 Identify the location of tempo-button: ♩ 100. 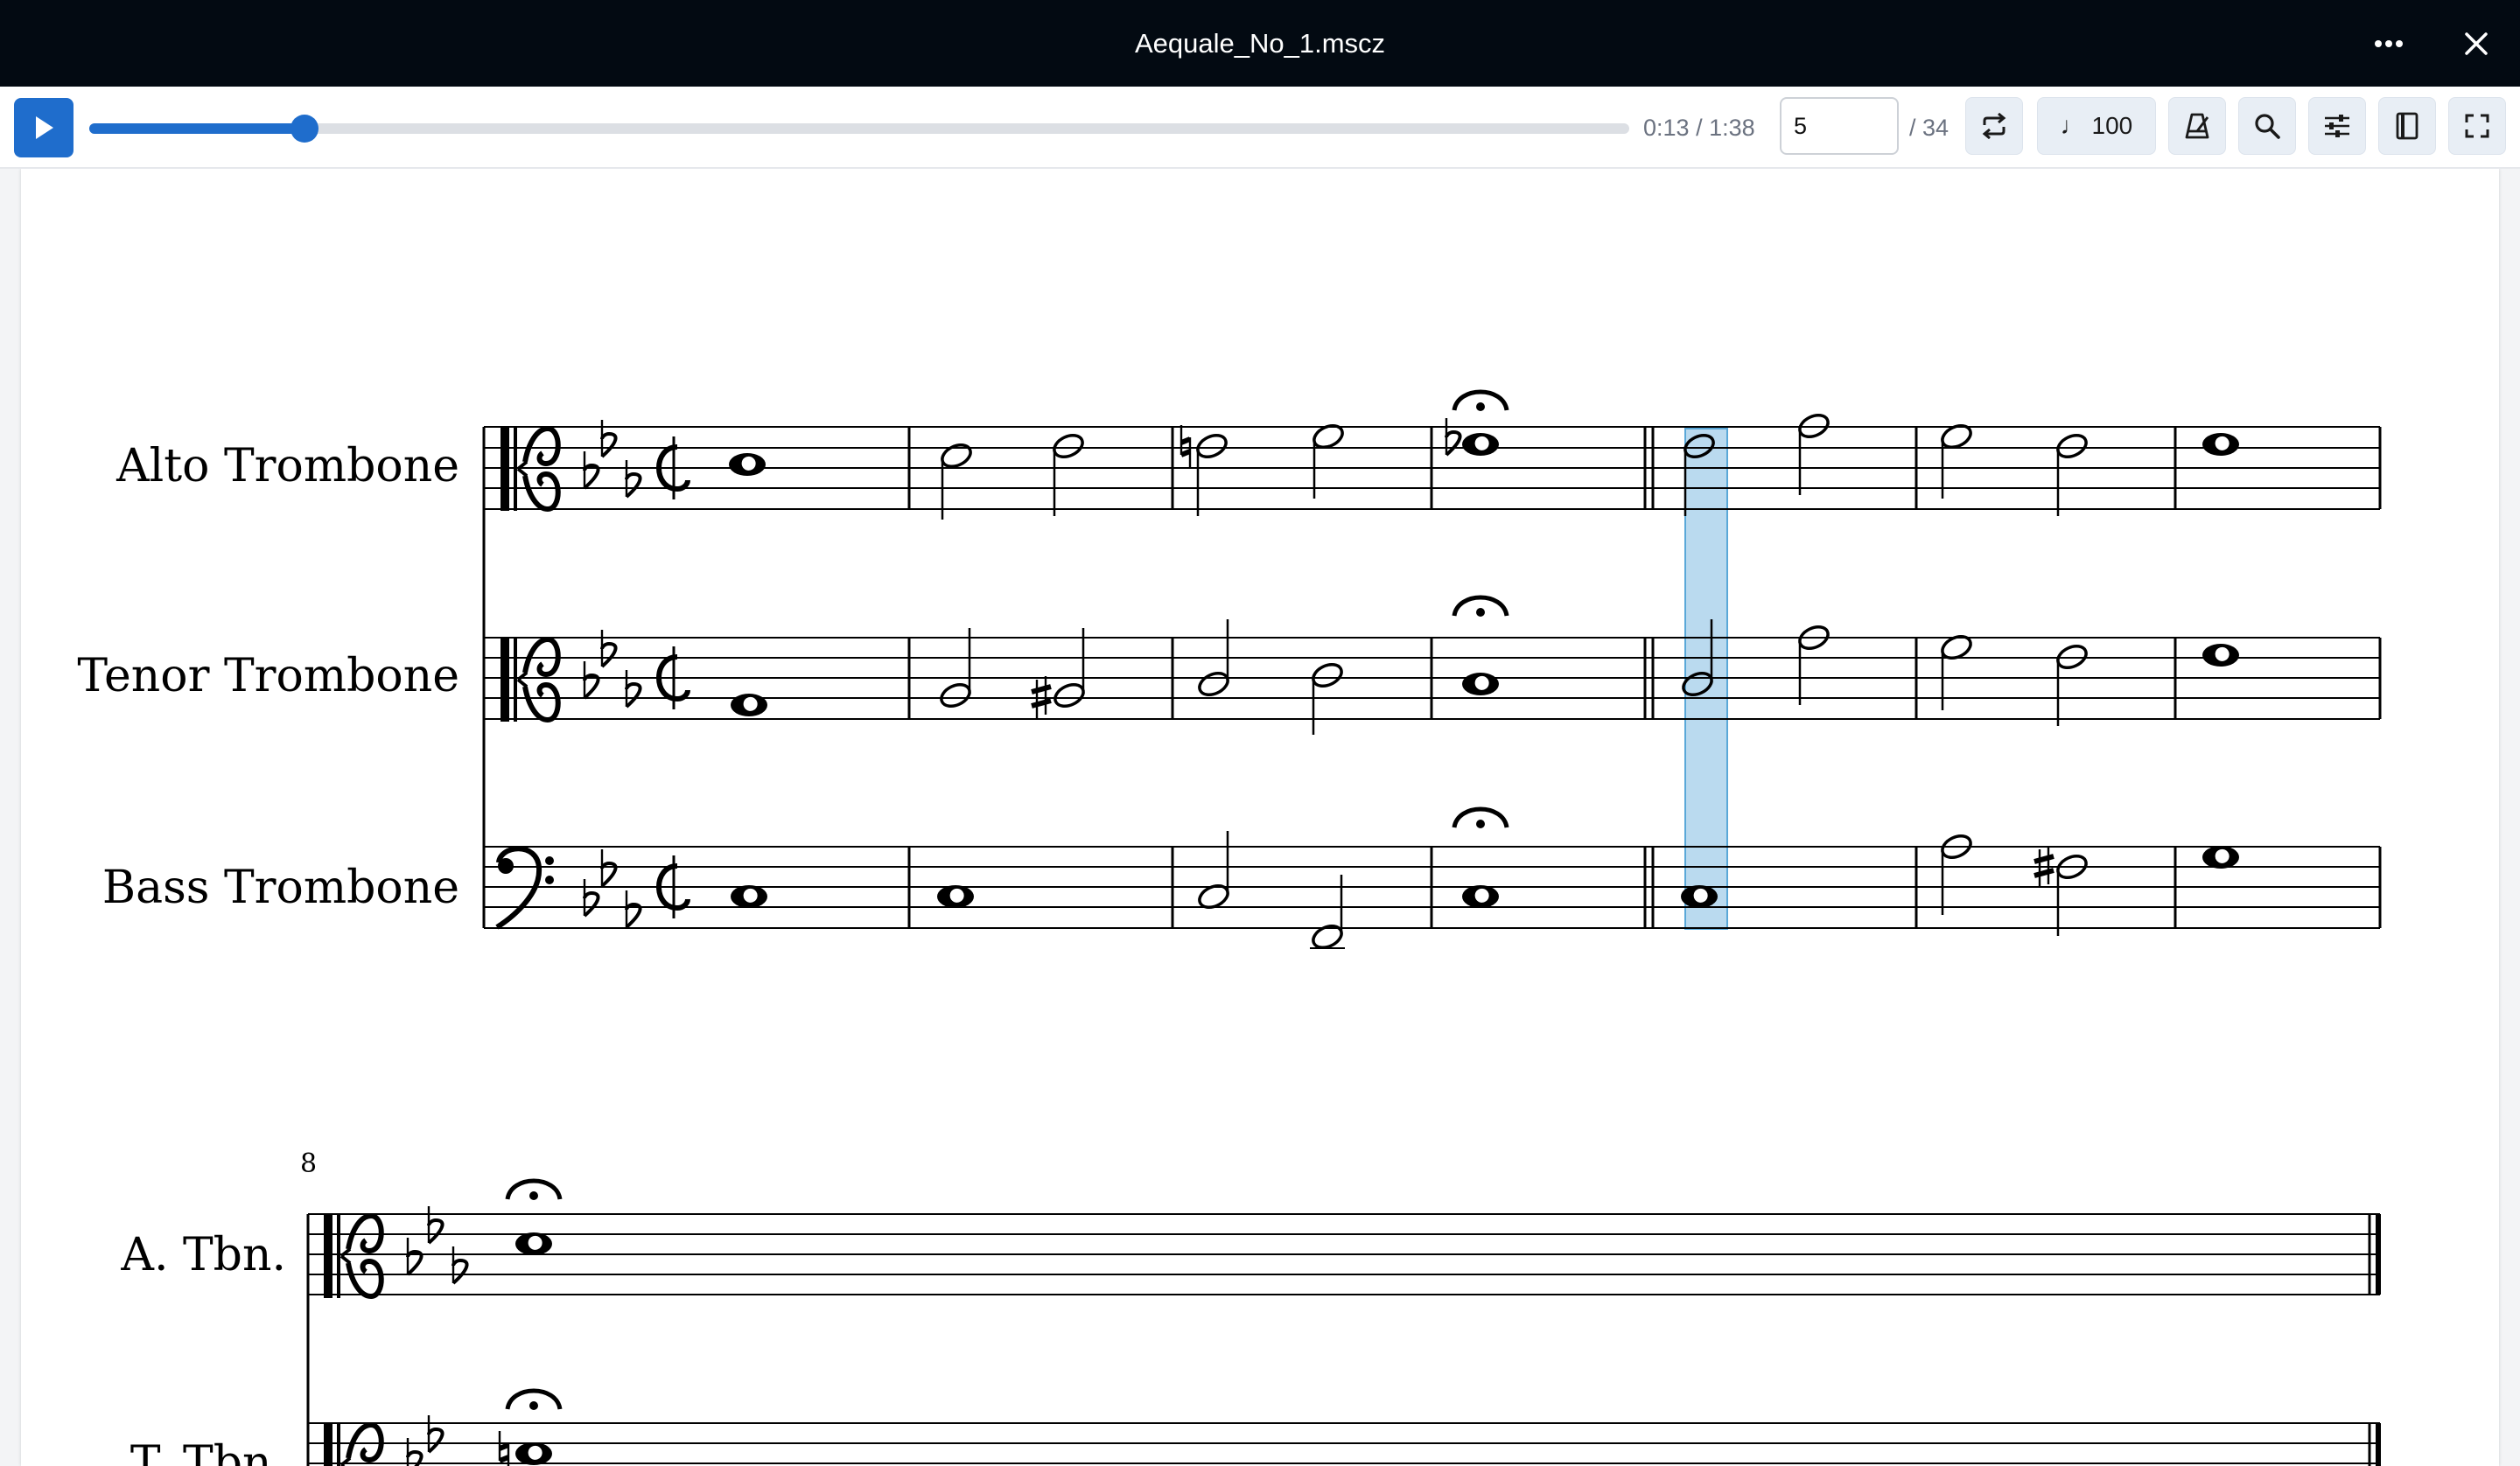
(2096, 126).